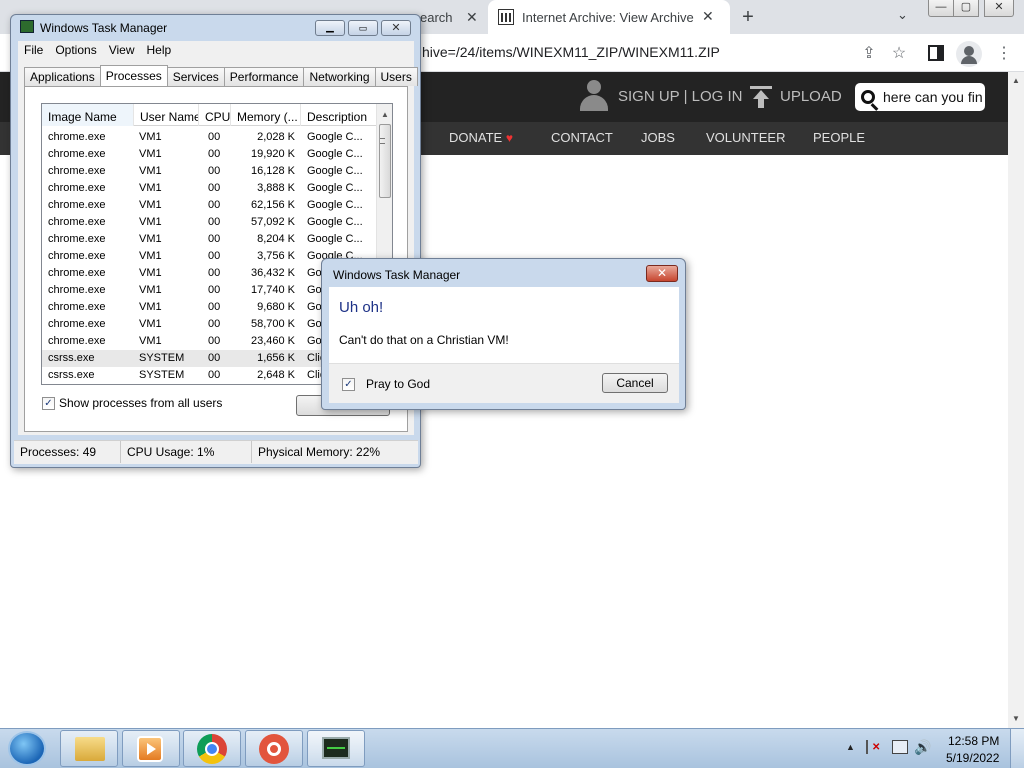  Describe the element at coordinates (609, 17) in the screenshot. I see `tab-internet-archive: Internet Archive: View Archive ✕` at that location.